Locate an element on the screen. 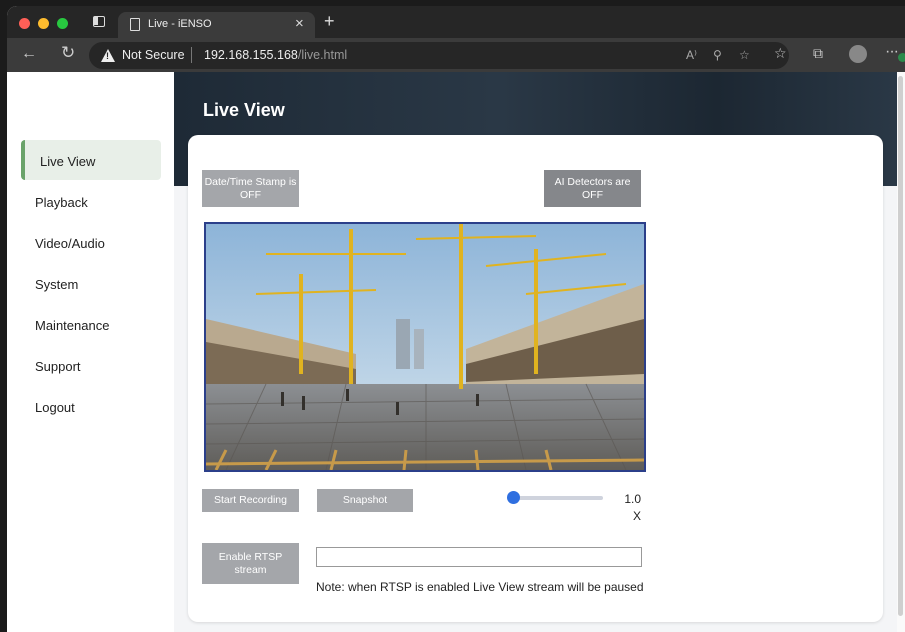 This screenshot has width=905, height=632. ai-detectors-toggle-button: AI Detectors are OFF is located at coordinates (592, 188).